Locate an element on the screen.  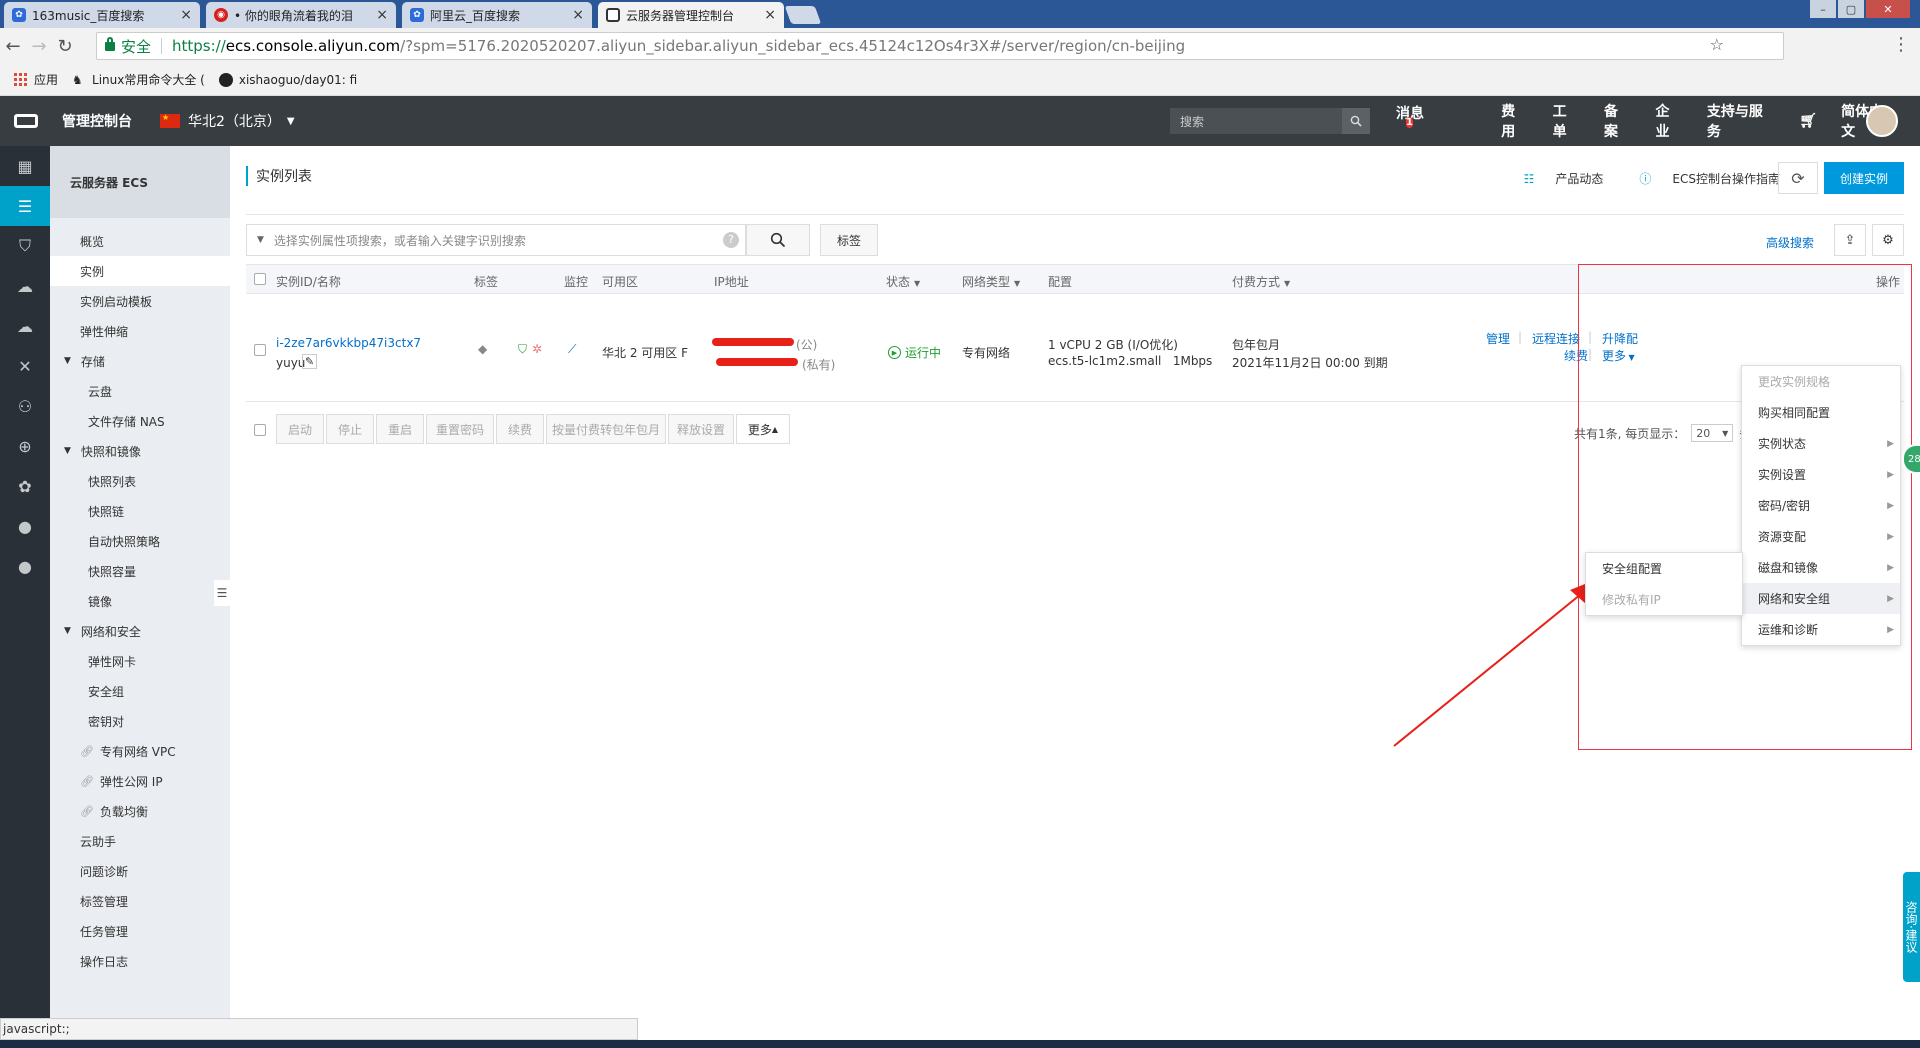
nav-support: 支持与服务 is located at coordinates (1741, 121).